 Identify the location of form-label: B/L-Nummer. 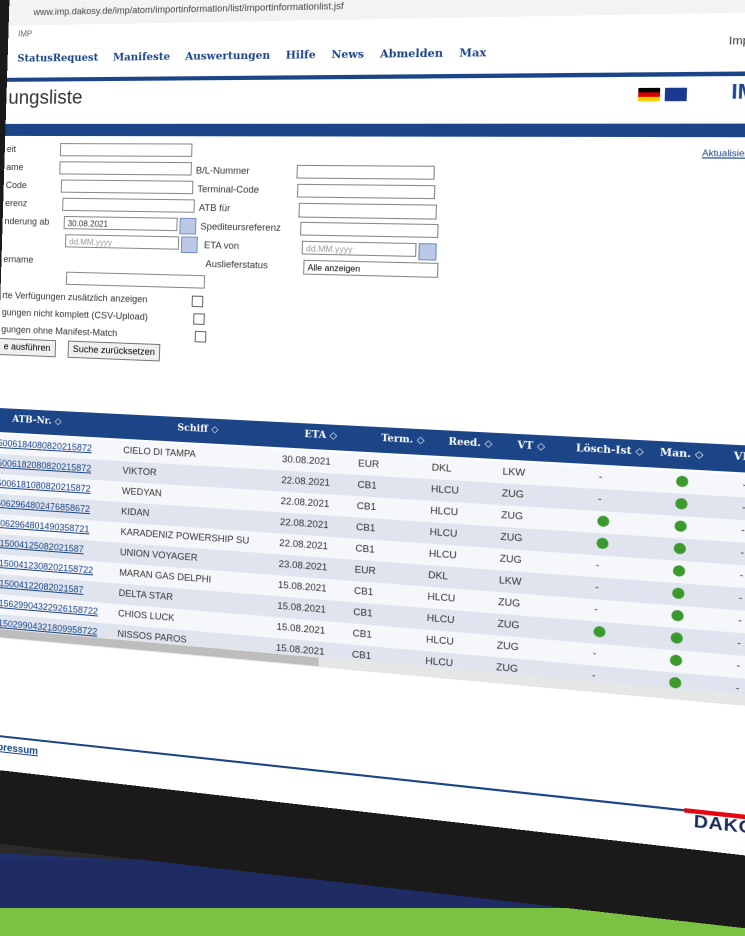
(223, 170).